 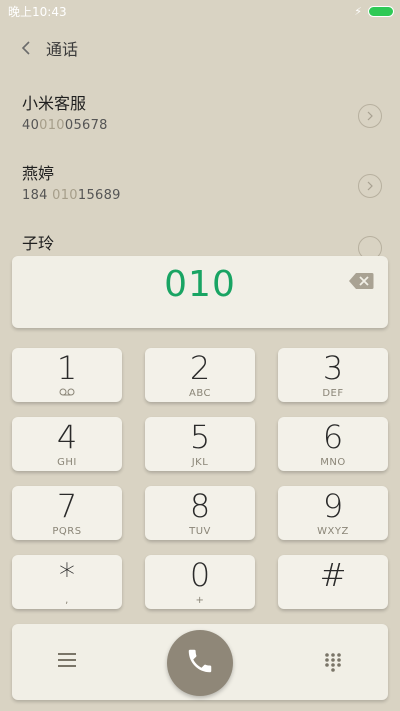 I want to click on key-digit: #, so click(x=333, y=575).